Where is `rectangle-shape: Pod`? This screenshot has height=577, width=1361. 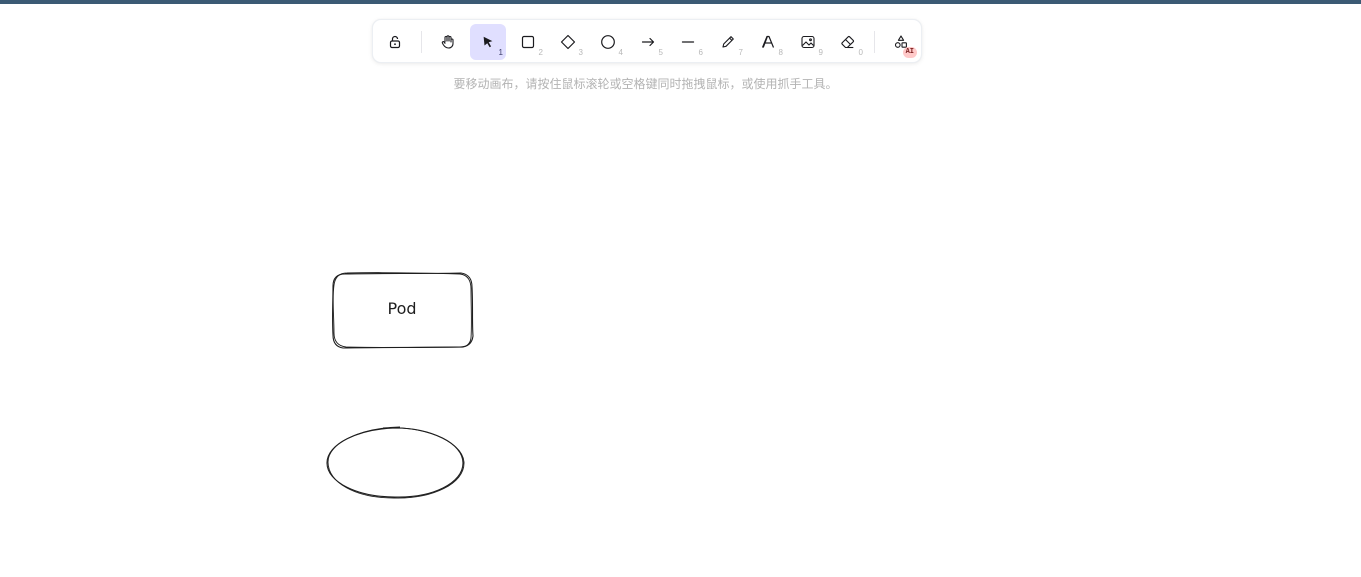
rectangle-shape: Pod is located at coordinates (403, 310).